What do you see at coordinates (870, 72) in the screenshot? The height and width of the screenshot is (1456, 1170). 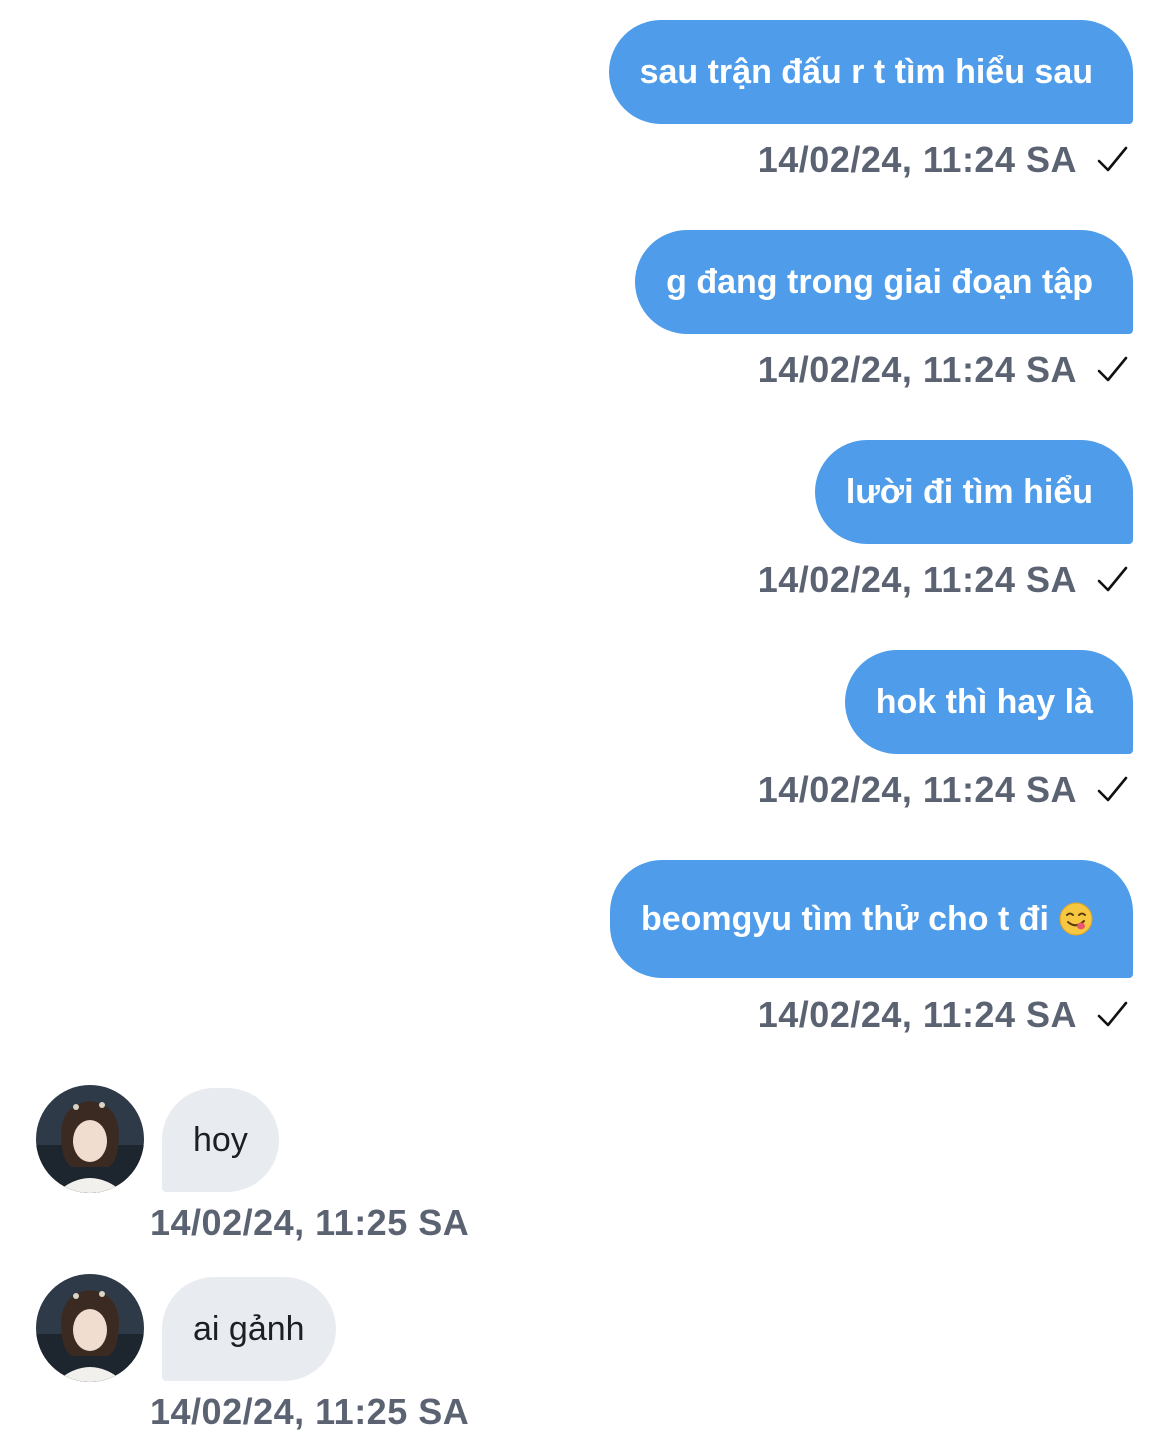 I see `message-bubble: sau trận đấu r t tìm hiểu sau` at bounding box center [870, 72].